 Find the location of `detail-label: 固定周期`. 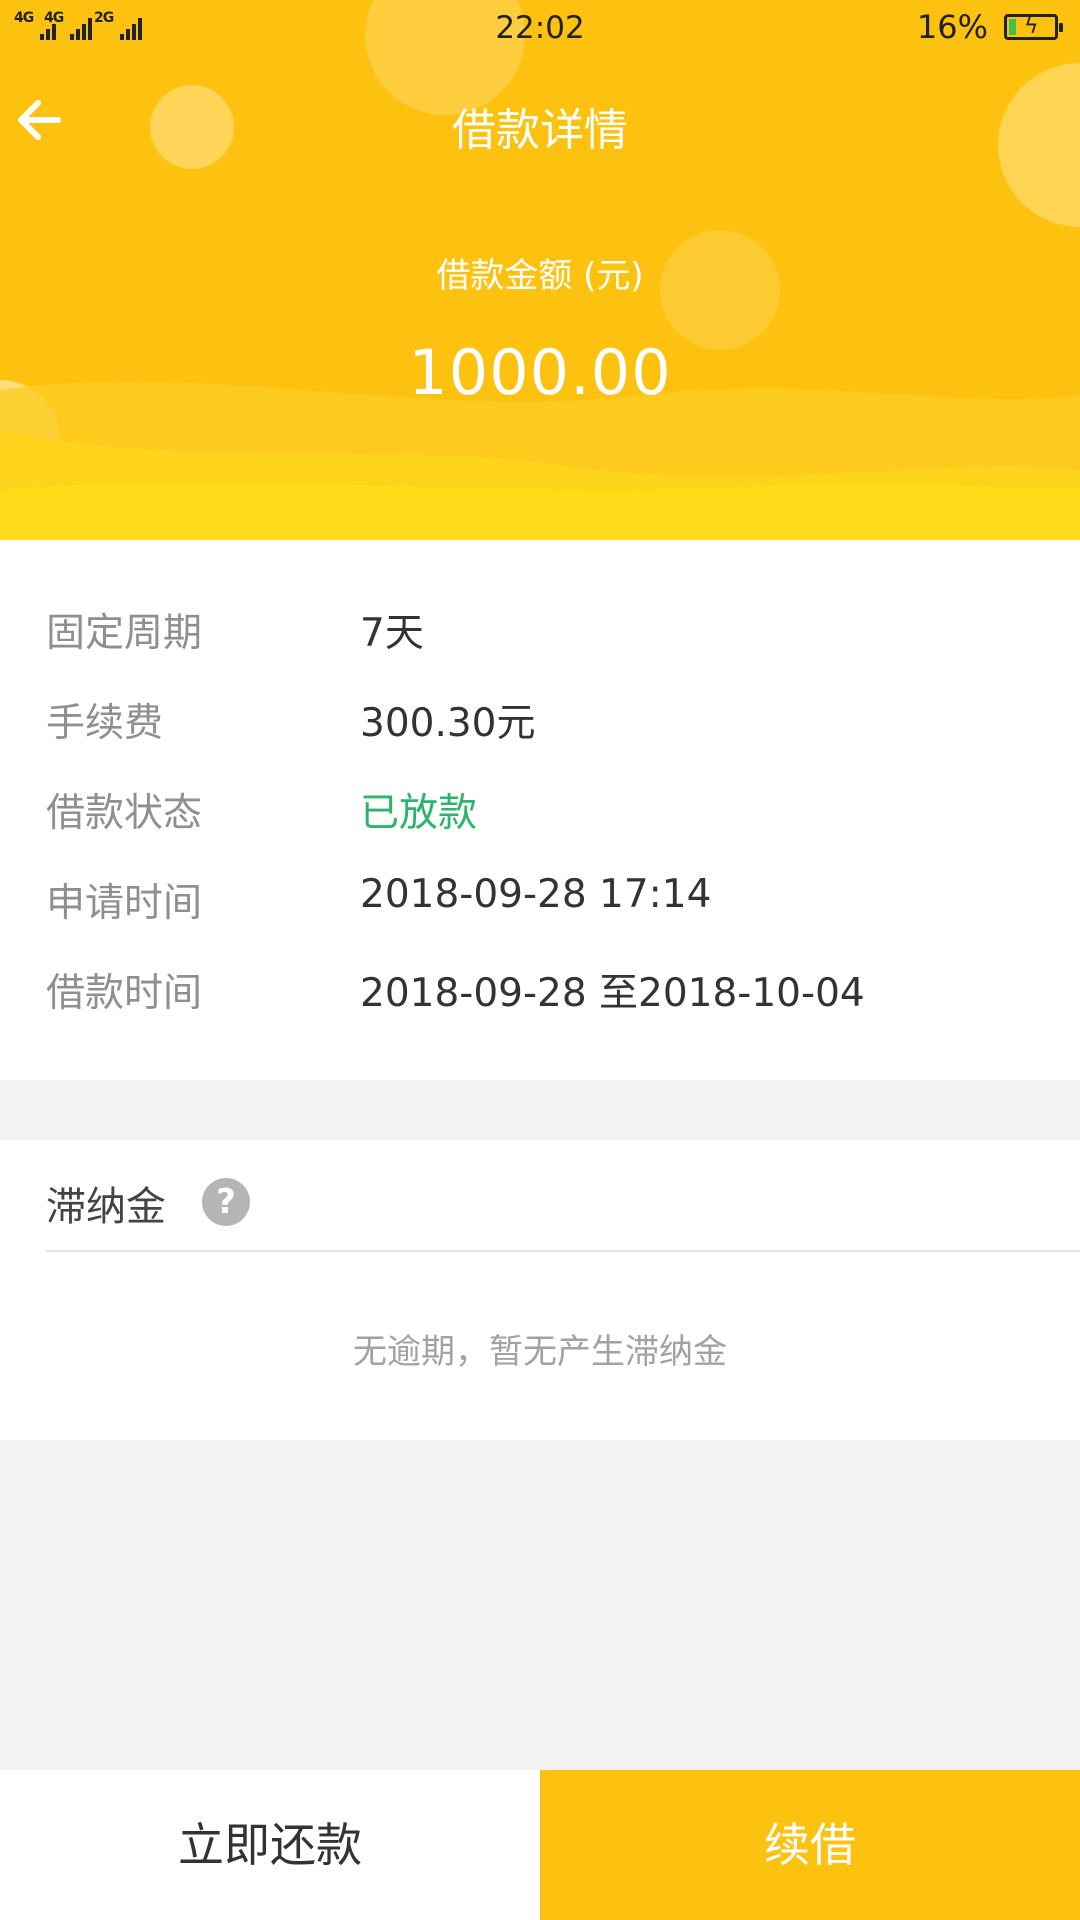

detail-label: 固定周期 is located at coordinates (124, 633).